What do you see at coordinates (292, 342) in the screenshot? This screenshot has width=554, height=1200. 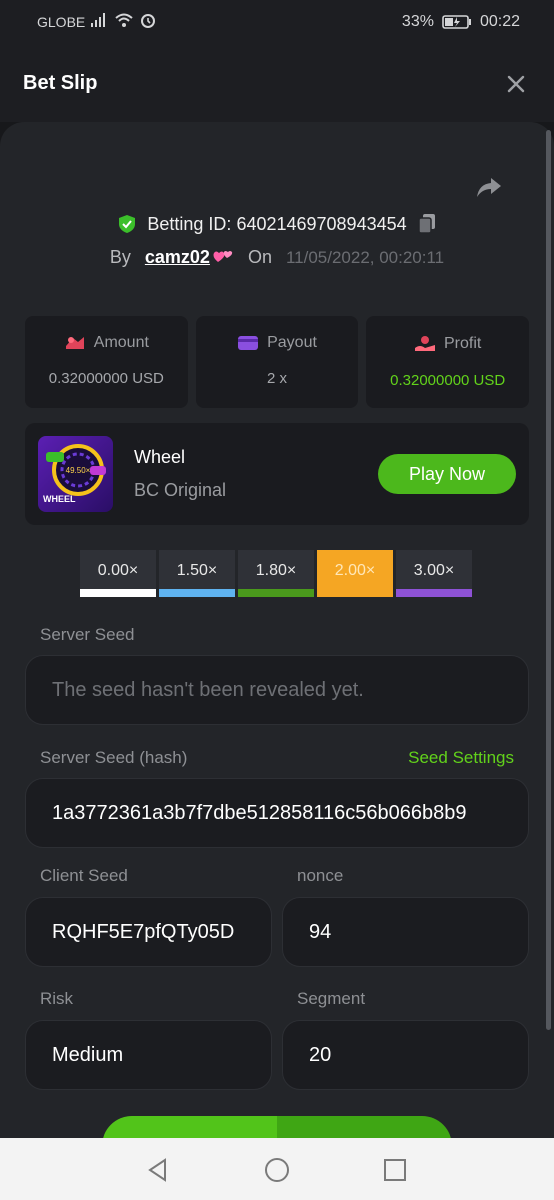 I see `stat-payout-label: Payout` at bounding box center [292, 342].